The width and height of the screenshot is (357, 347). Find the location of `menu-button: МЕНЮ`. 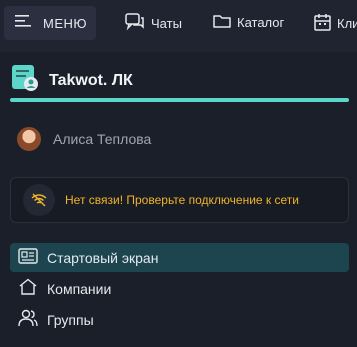

menu-button: МЕНЮ is located at coordinates (50, 23).